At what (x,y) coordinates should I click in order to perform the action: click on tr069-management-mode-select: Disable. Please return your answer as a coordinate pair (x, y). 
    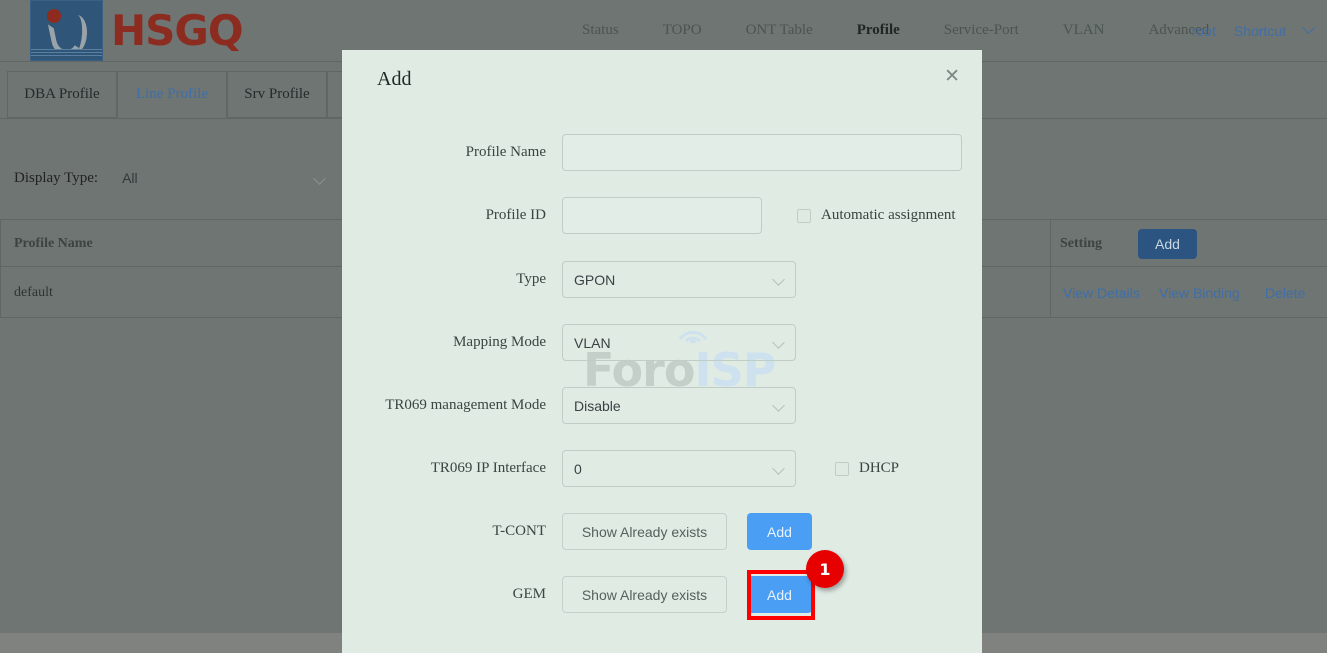
    Looking at the image, I should click on (679, 405).